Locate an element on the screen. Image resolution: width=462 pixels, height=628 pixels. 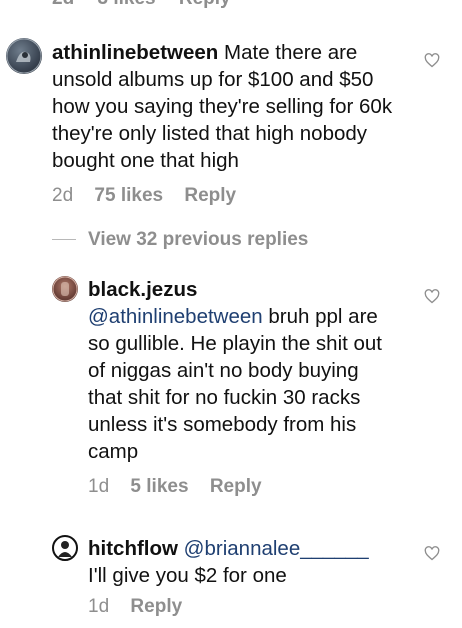
view-previous-replies-label: View 32 previous replies is located at coordinates (198, 239).